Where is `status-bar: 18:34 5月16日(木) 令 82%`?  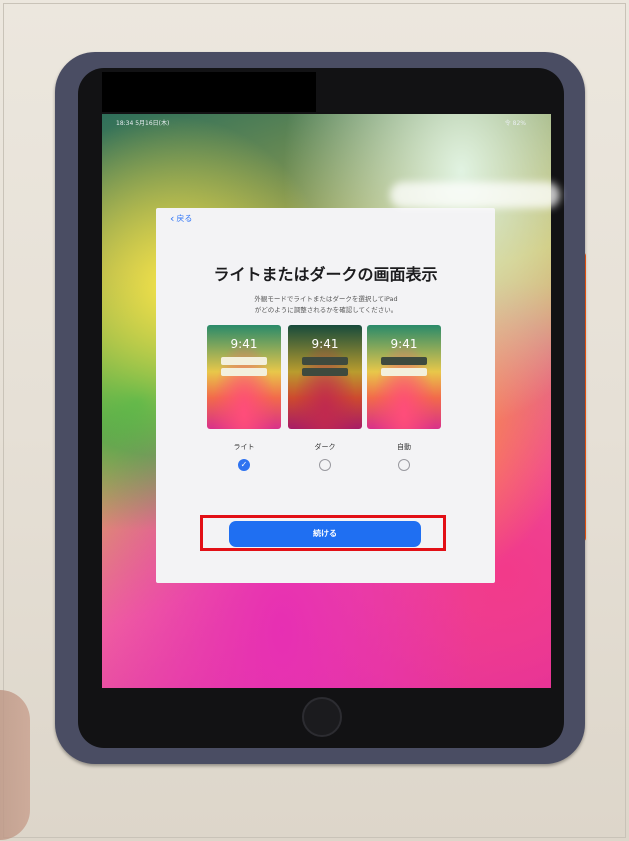
status-bar: 18:34 5月16日(木) 令 82% is located at coordinates (321, 124).